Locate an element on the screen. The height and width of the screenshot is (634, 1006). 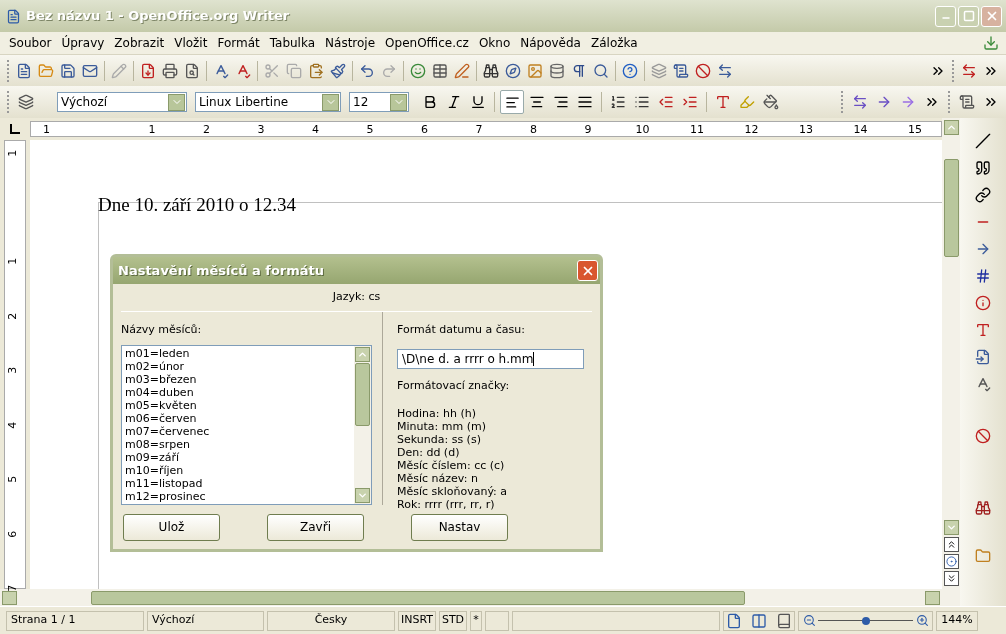
month-item: m10=říjen is located at coordinates (239, 470).